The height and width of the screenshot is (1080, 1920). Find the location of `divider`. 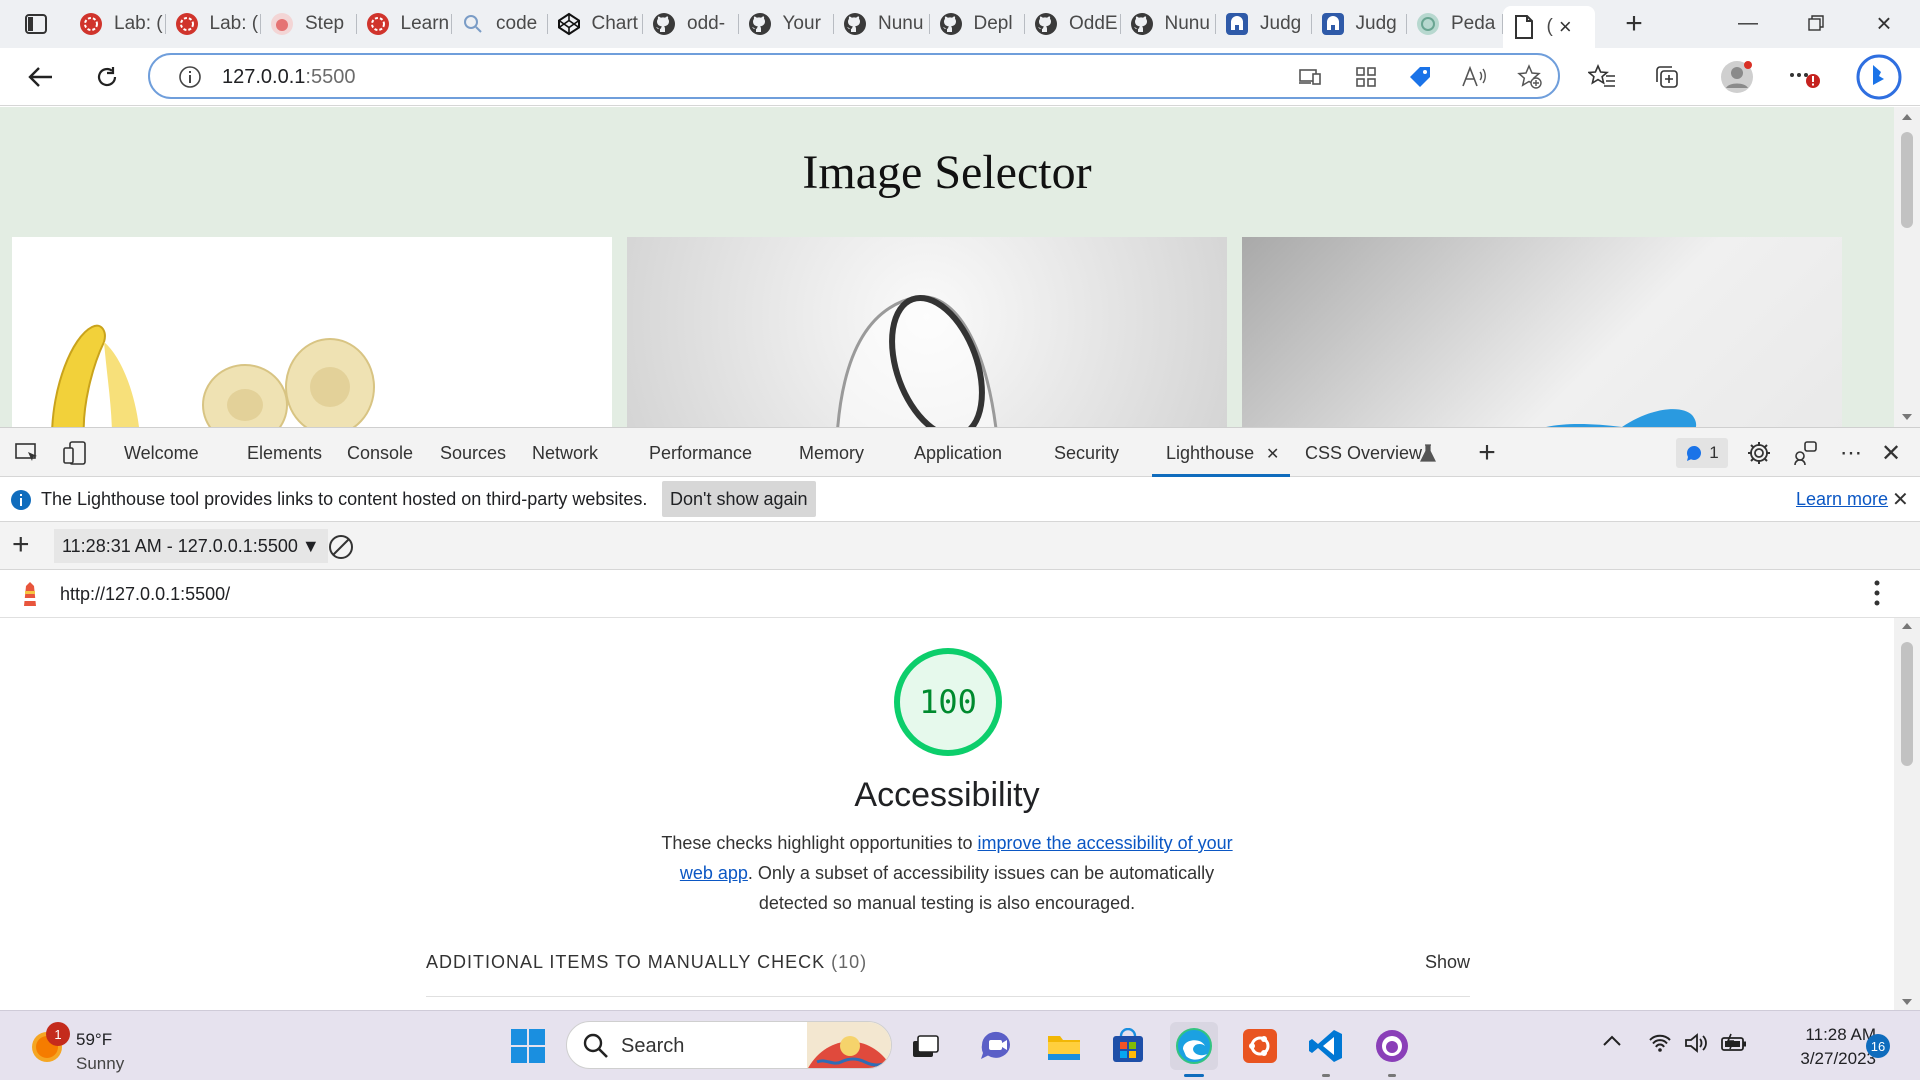

divider is located at coordinates (948, 996).